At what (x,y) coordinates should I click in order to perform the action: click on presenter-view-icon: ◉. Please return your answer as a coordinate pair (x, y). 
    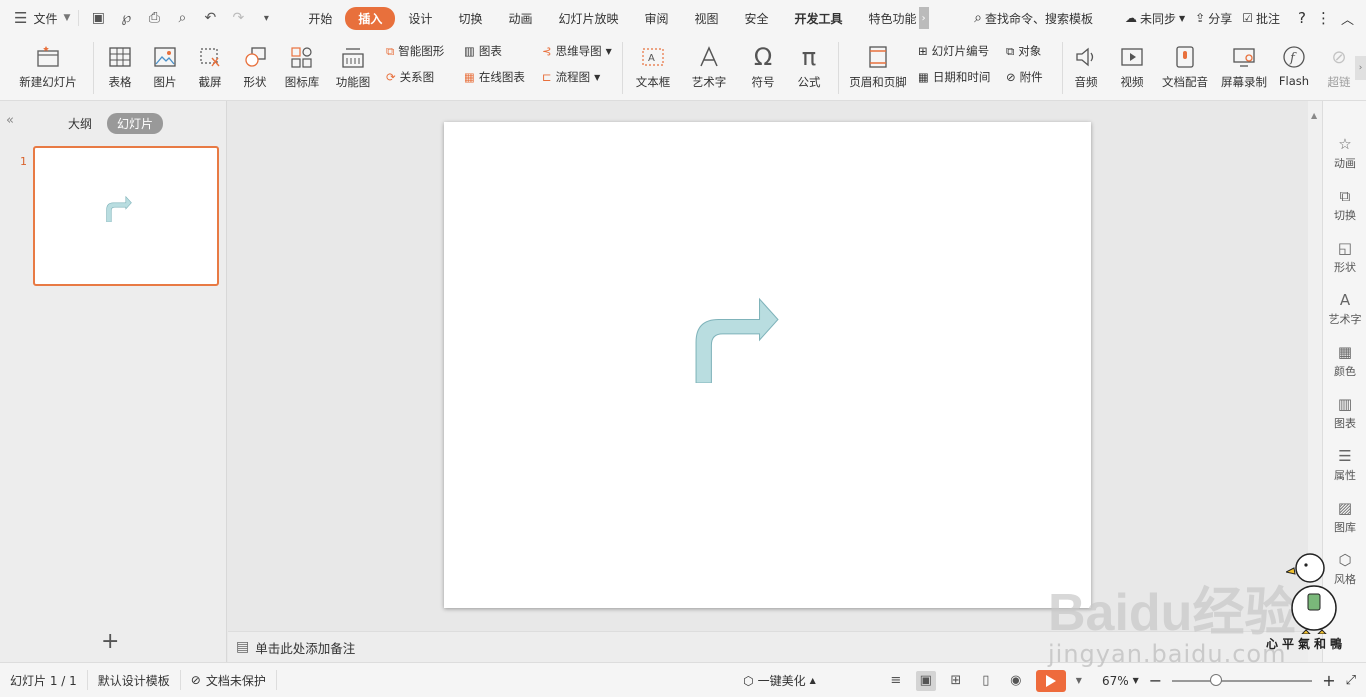
    Looking at the image, I should click on (1016, 681).